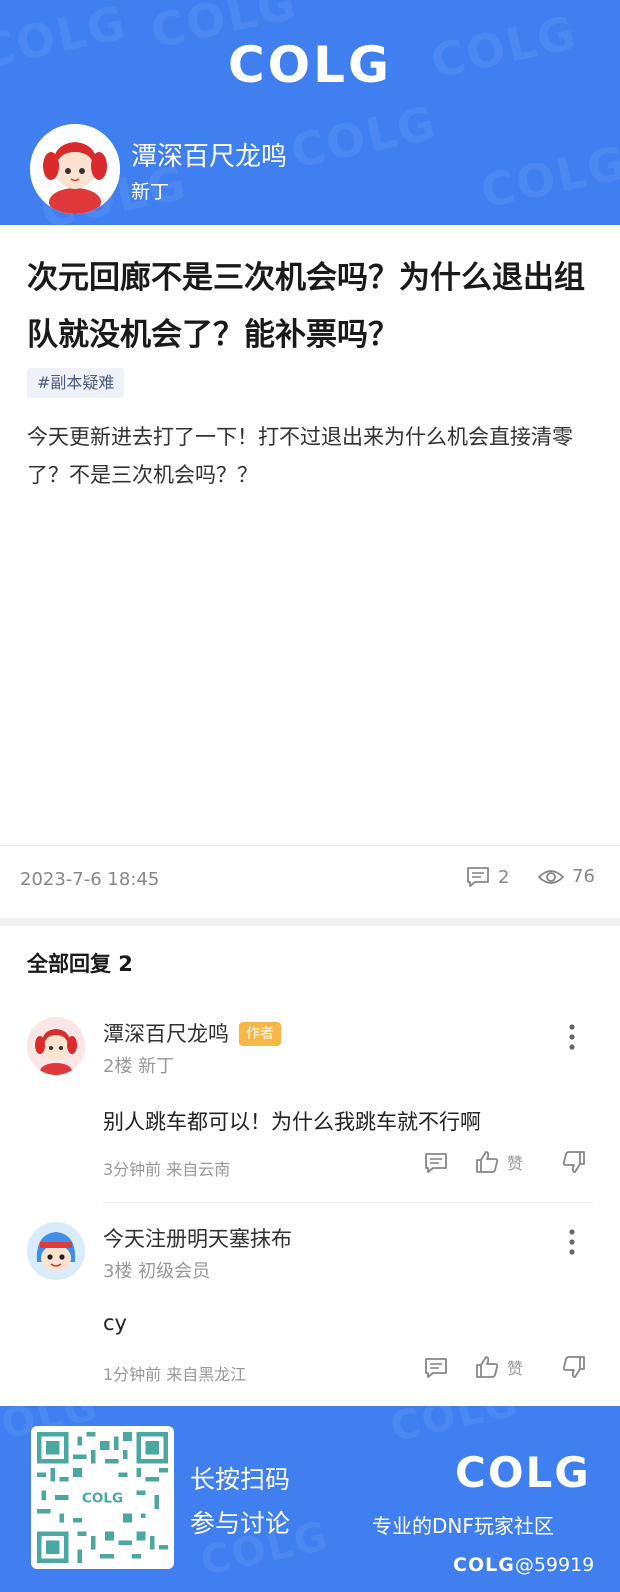 The image size is (620, 1592). I want to click on post-body: 今天更新进去打了一下！打不过退出来为什么机会直接清零了？不是三次机会吗？？, so click(300, 456).